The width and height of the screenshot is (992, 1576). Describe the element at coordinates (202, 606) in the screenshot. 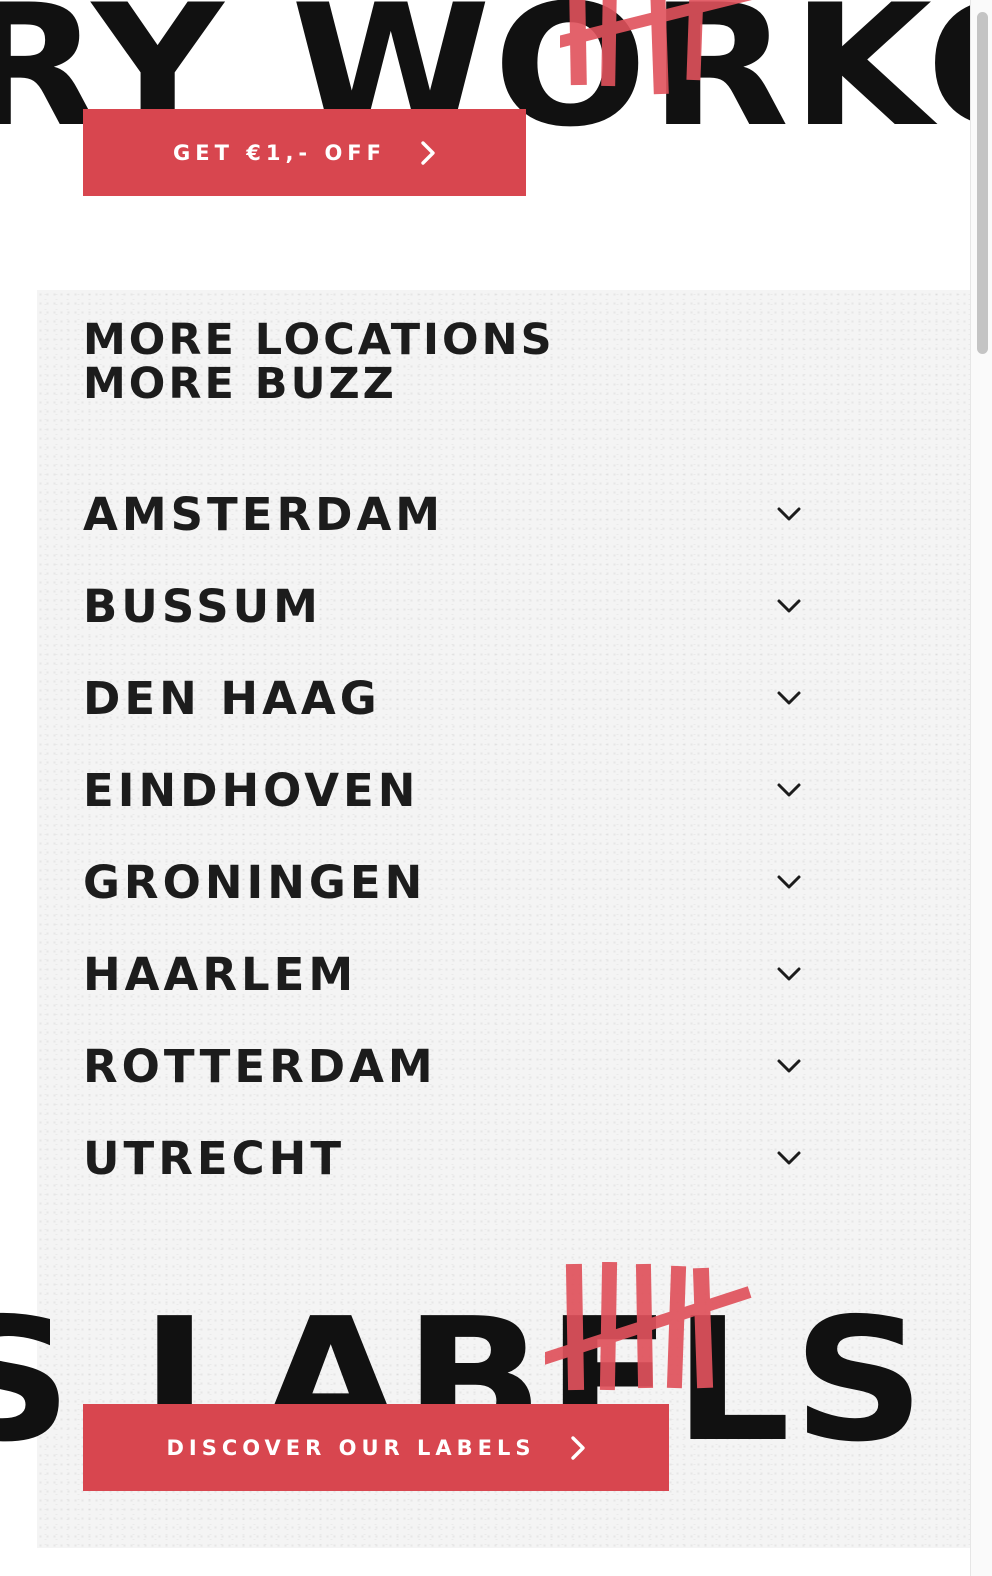

I see `location-name: BUSSUM` at that location.